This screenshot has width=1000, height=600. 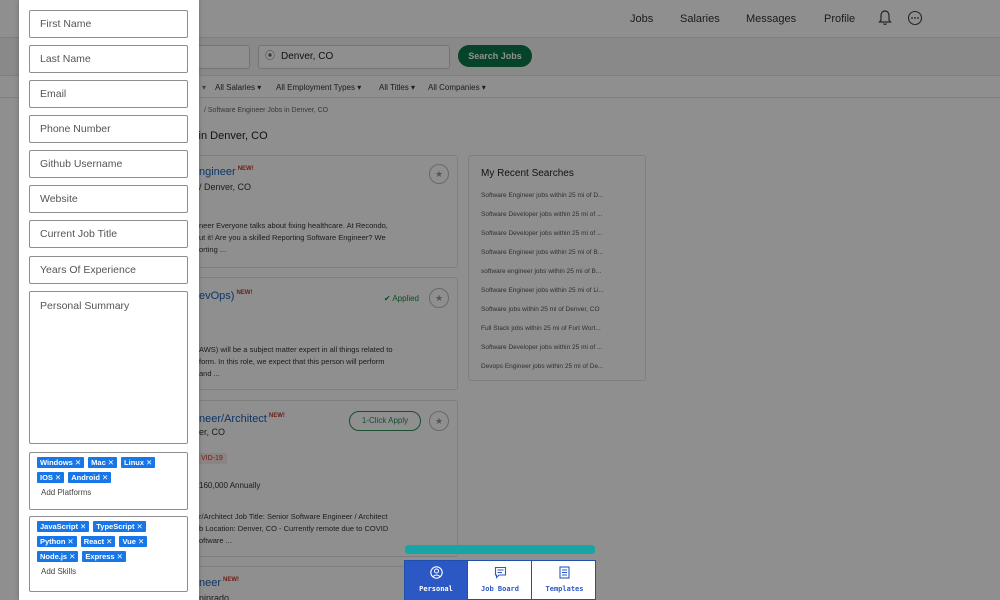 What do you see at coordinates (58, 556) in the screenshot?
I see `skill-tag: Node.js ✕` at bounding box center [58, 556].